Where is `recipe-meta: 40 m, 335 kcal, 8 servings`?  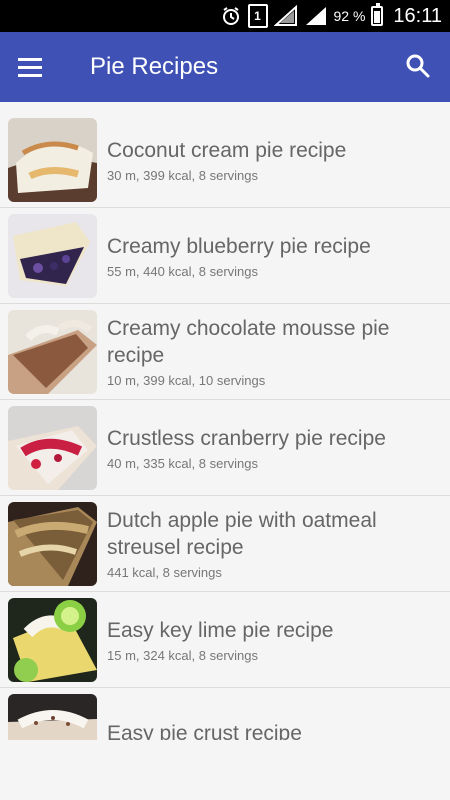
recipe-meta: 40 m, 335 kcal, 8 servings is located at coordinates (183, 463).